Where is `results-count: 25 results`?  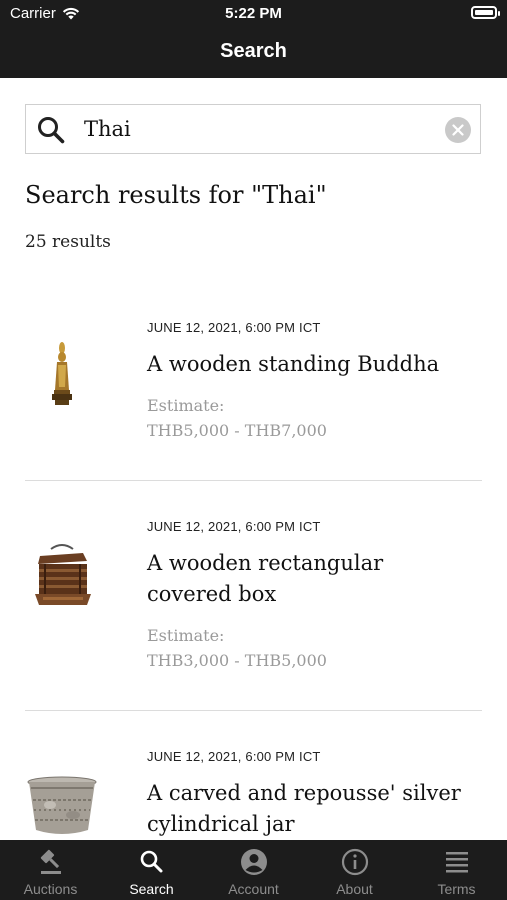 results-count: 25 results is located at coordinates (68, 242).